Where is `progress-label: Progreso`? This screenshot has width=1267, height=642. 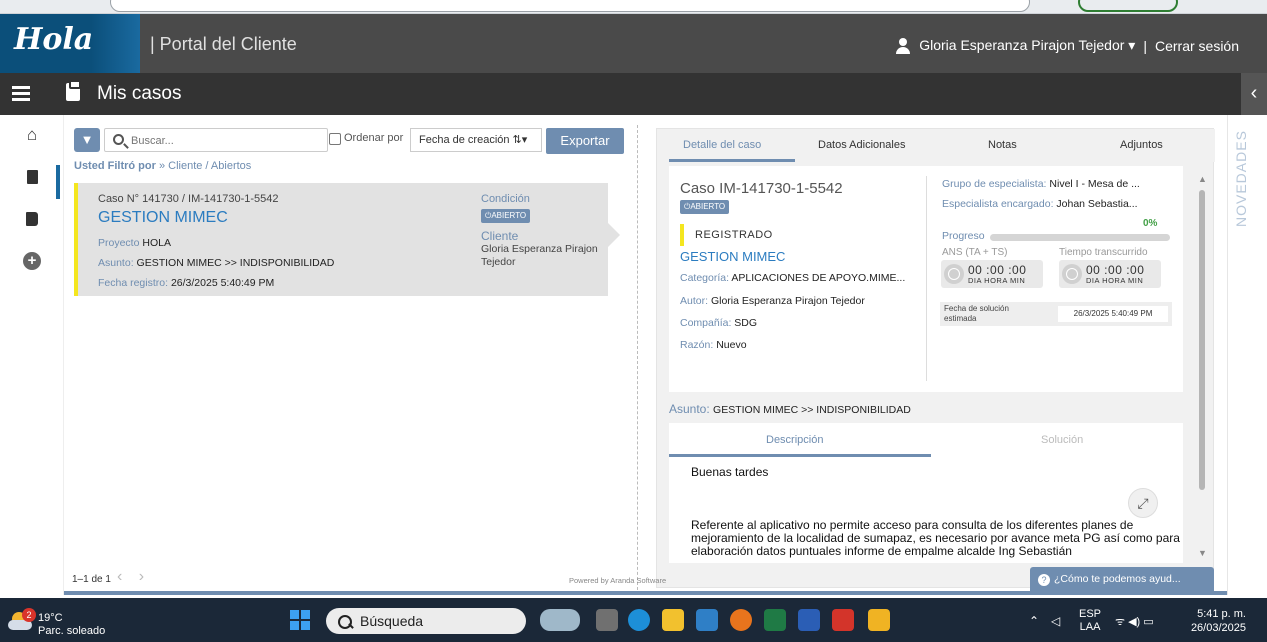
progress-label: Progreso is located at coordinates (963, 236).